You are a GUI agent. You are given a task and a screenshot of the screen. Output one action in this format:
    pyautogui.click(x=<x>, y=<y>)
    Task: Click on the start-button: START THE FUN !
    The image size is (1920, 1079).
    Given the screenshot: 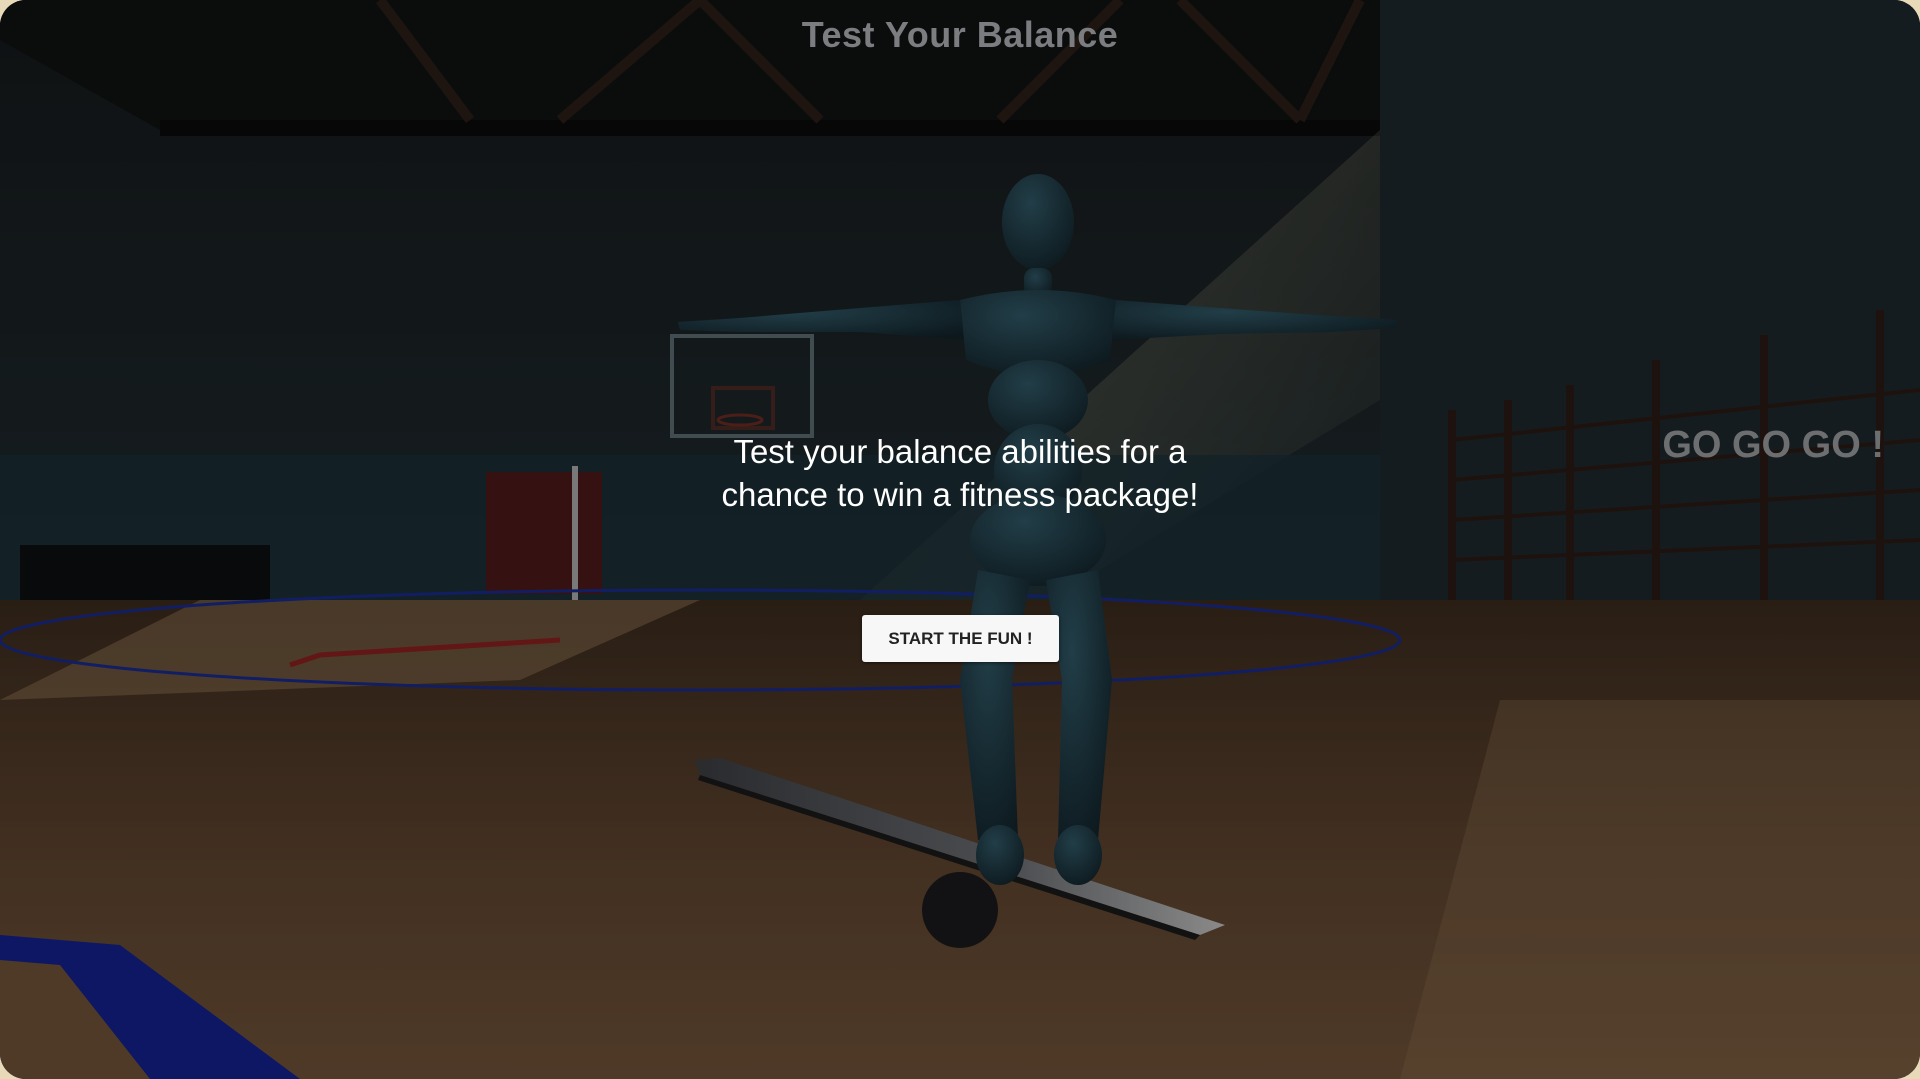 What is the action you would take?
    pyautogui.click(x=960, y=638)
    